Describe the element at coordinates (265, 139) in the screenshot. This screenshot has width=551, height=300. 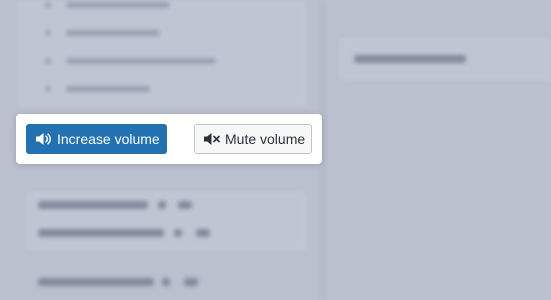
I see `mute-volume-label: Mute volume` at that location.